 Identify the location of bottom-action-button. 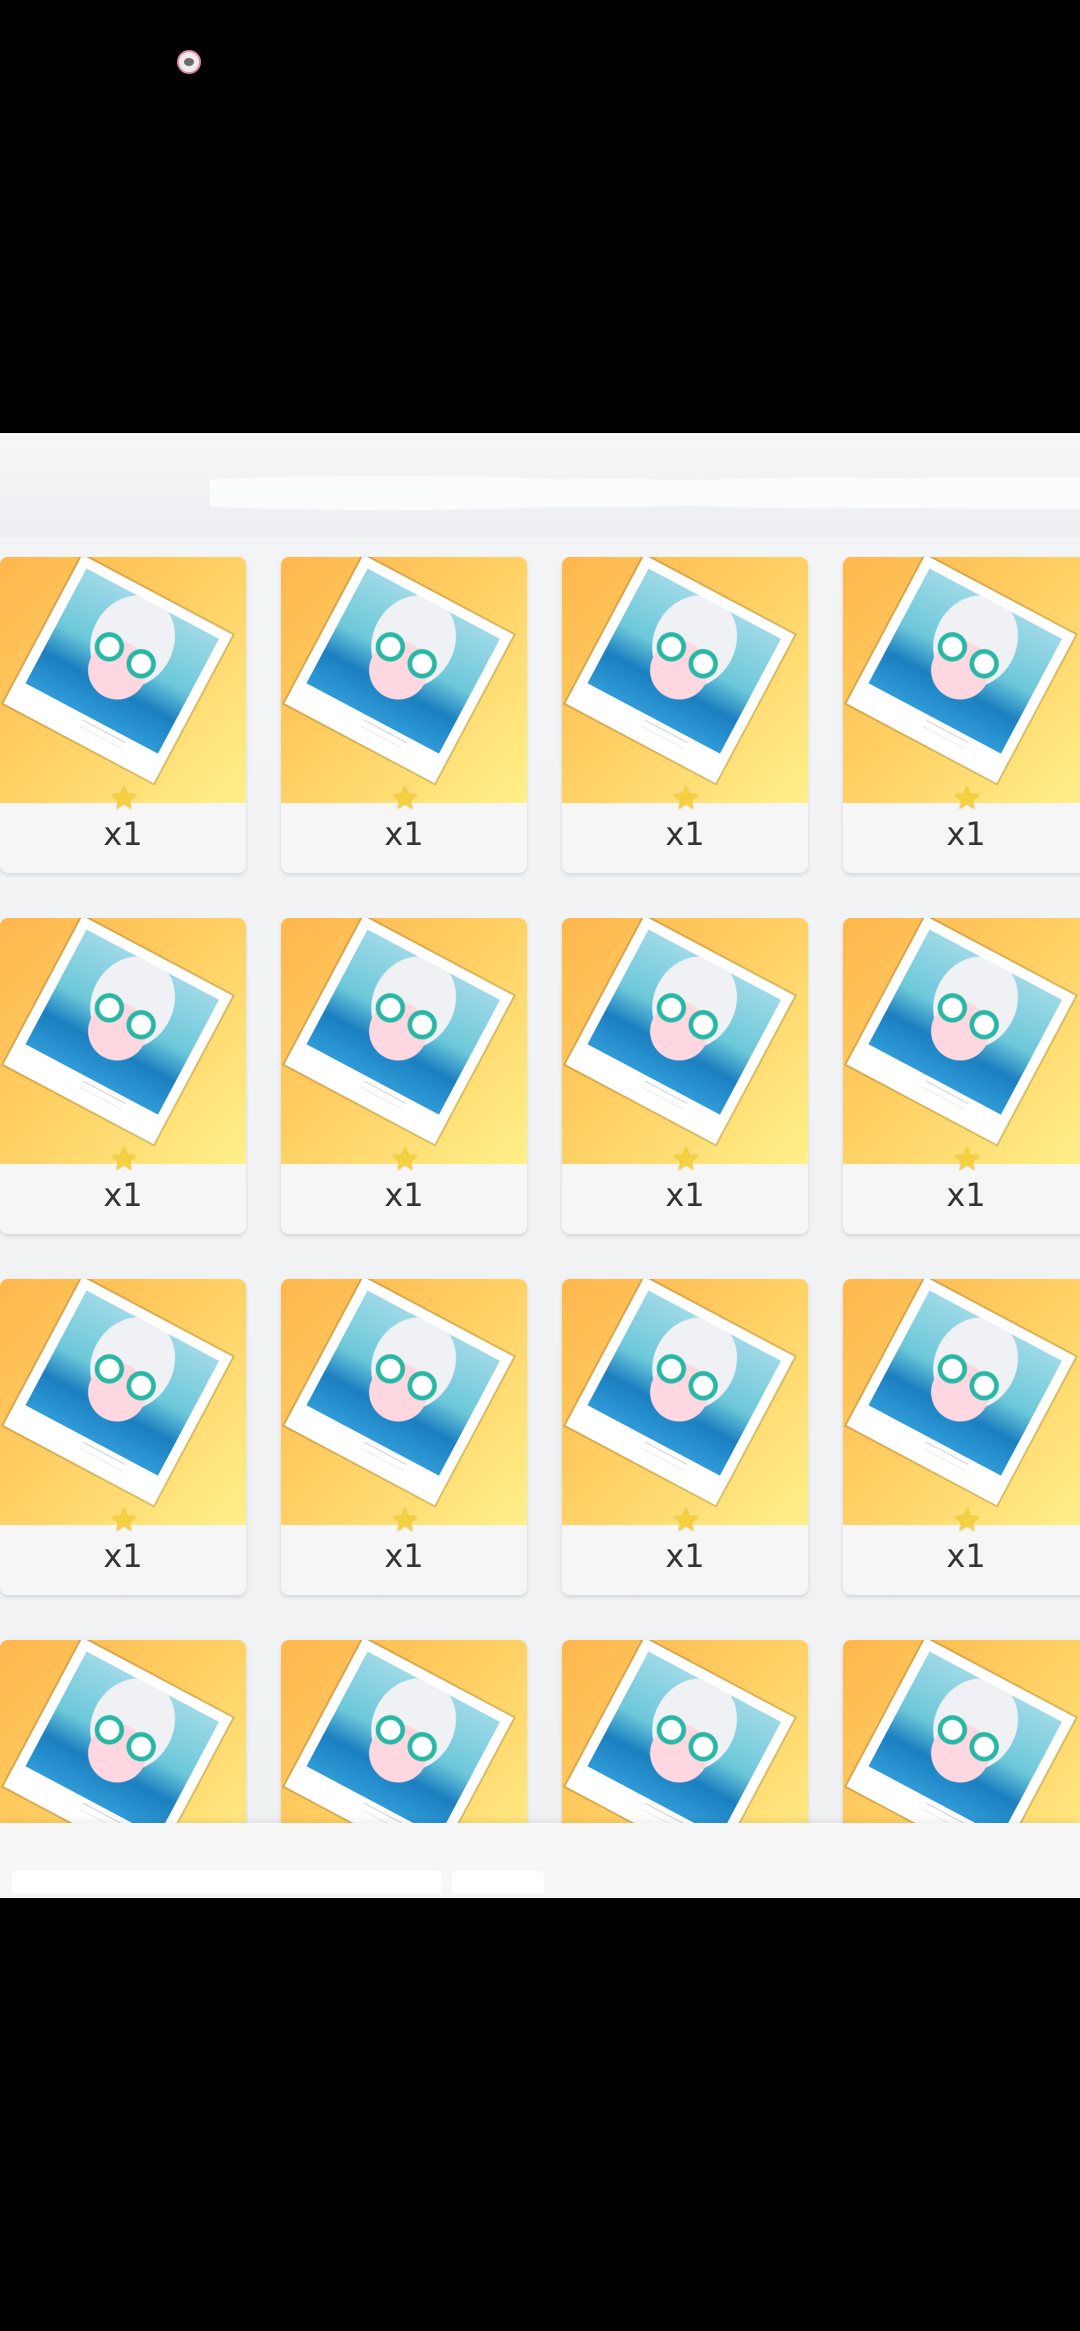
(498, 1881).